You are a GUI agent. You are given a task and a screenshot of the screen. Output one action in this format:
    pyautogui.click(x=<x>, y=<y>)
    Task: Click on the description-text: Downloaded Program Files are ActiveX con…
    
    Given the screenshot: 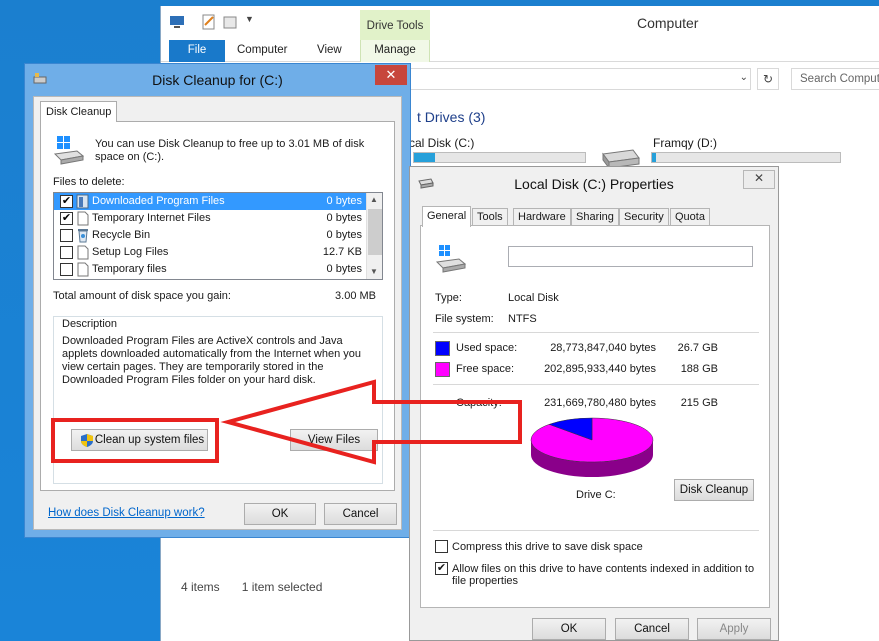 What is the action you would take?
    pyautogui.click(x=212, y=360)
    